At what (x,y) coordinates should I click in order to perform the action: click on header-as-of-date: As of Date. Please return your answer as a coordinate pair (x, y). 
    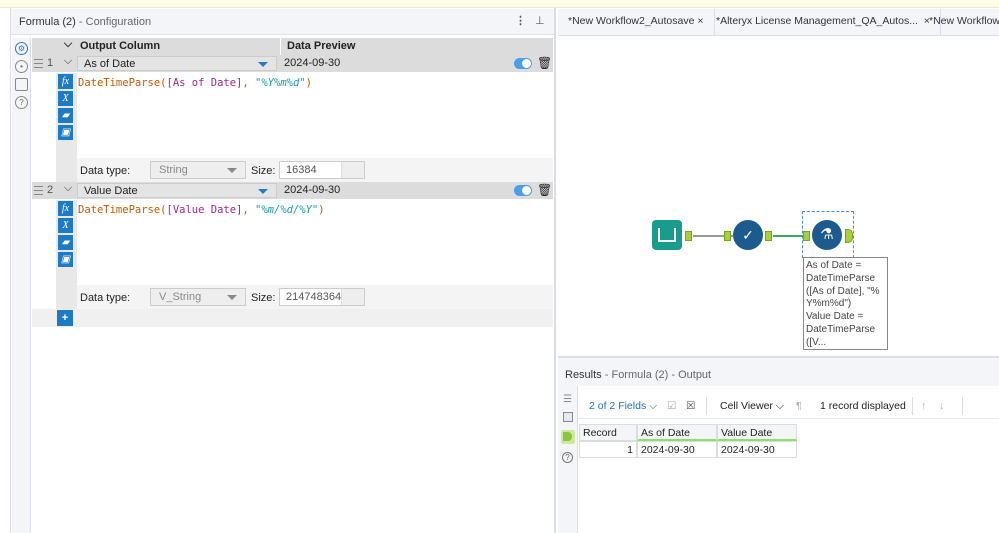
    Looking at the image, I should click on (677, 432).